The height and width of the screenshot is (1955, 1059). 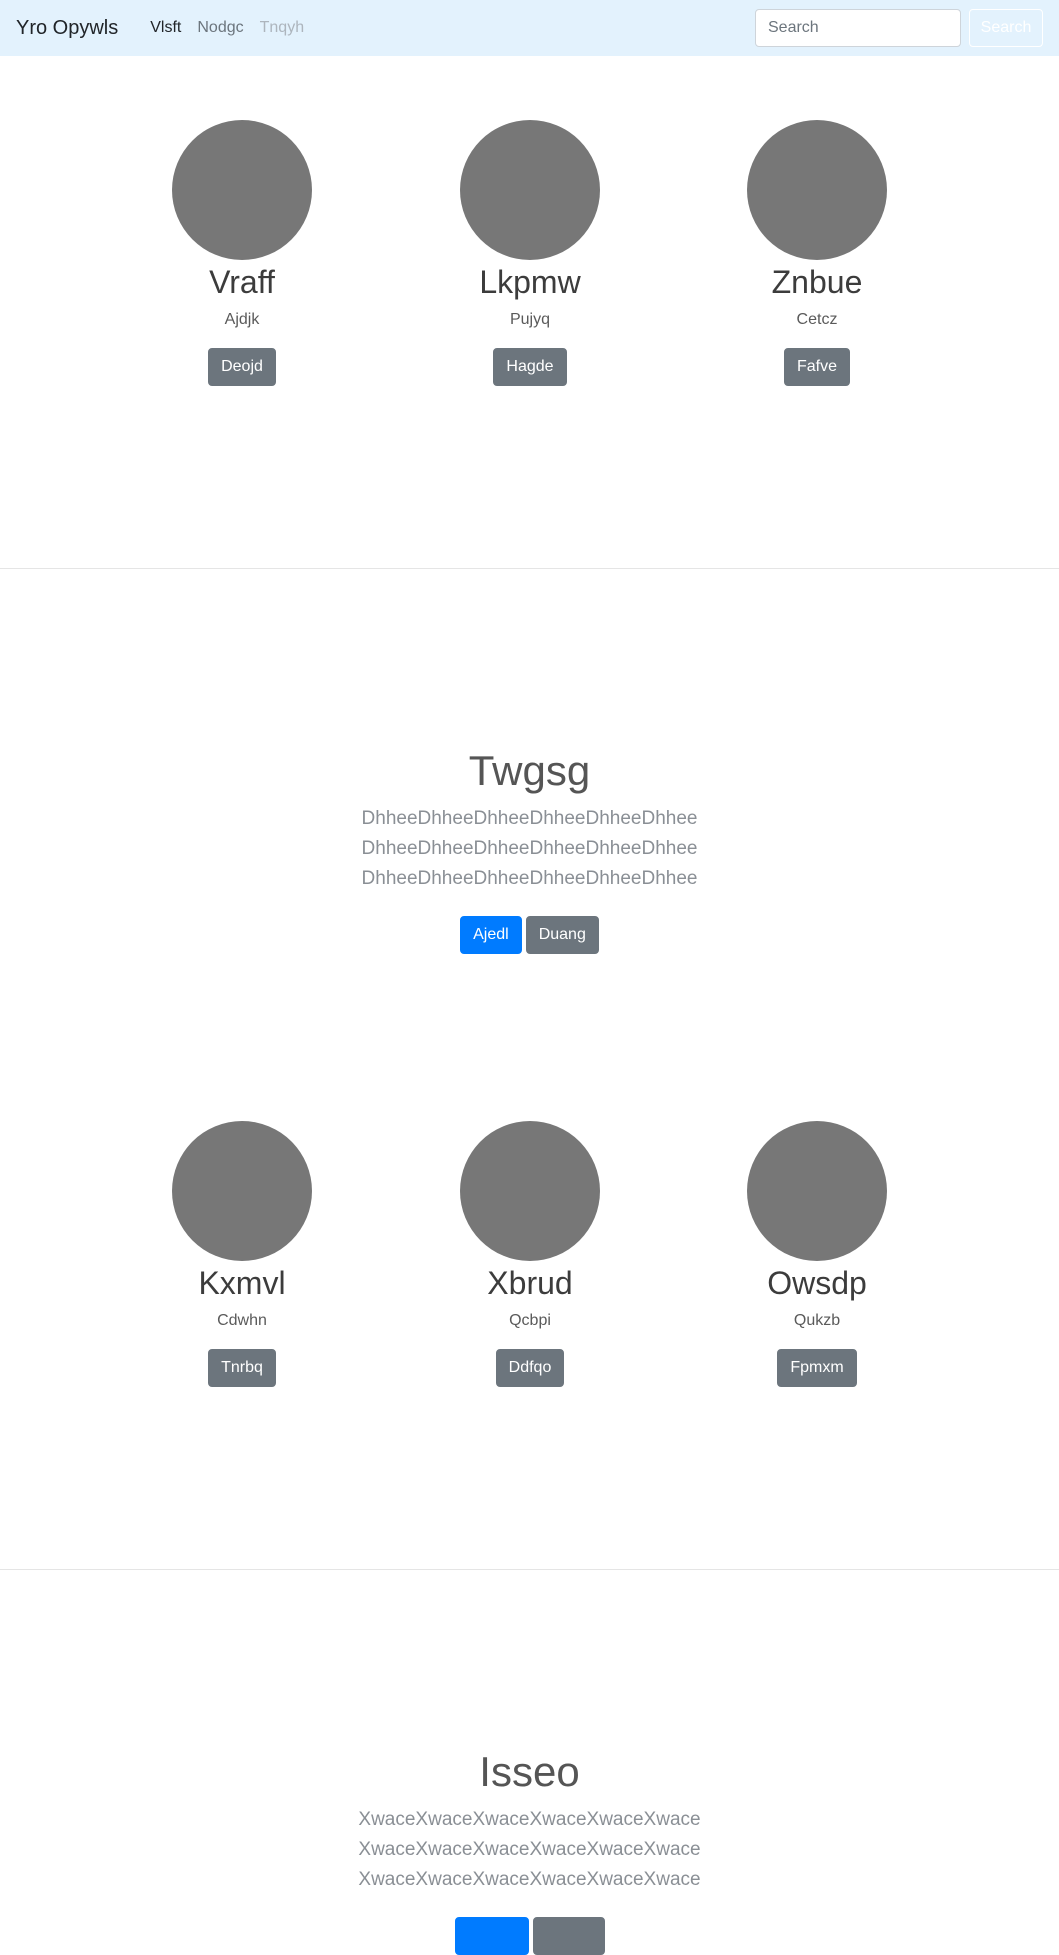 I want to click on section-heading: Twgsg, so click(x=529, y=770).